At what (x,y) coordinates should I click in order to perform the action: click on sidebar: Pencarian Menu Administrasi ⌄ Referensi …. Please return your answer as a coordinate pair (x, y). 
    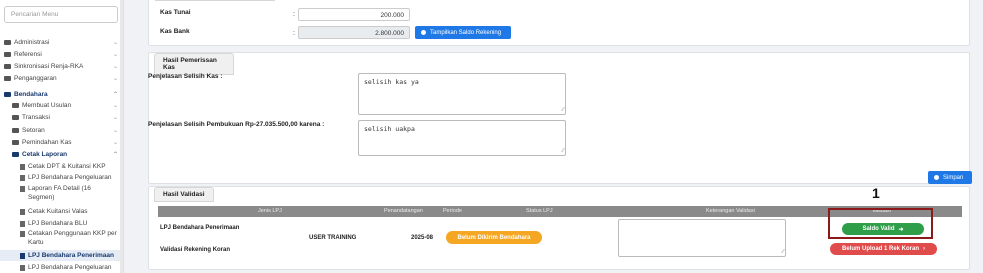
    Looking at the image, I should click on (62, 136).